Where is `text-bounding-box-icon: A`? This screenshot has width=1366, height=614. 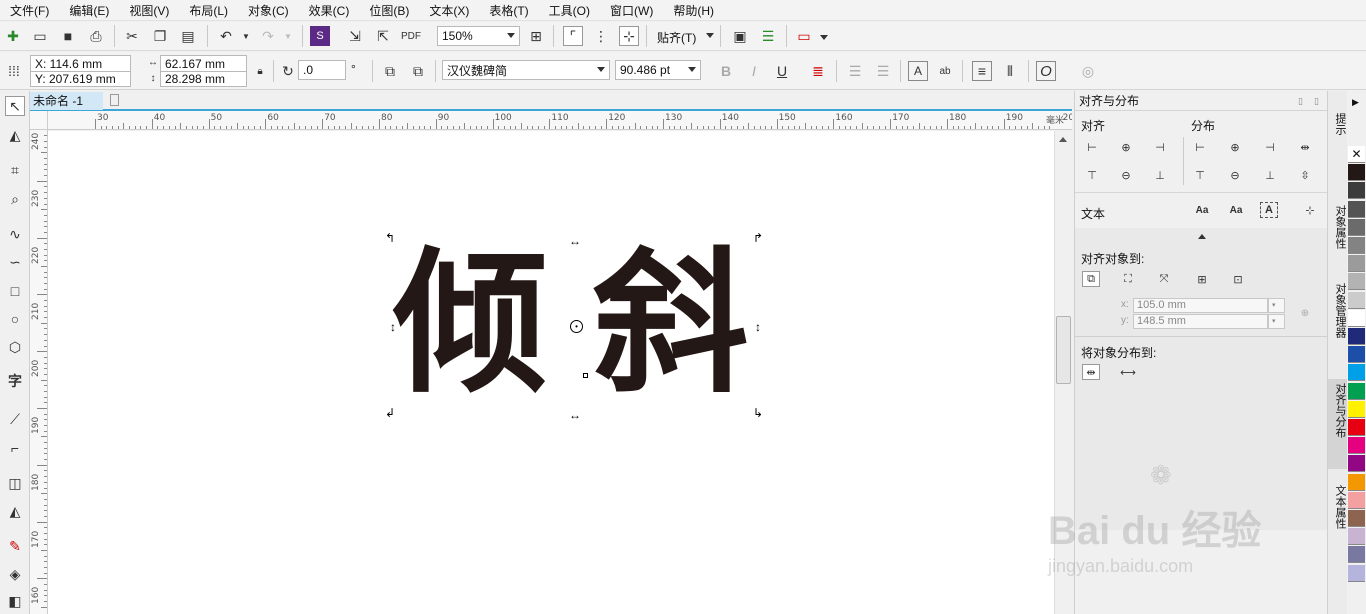 text-bounding-box-icon: A is located at coordinates (1269, 210).